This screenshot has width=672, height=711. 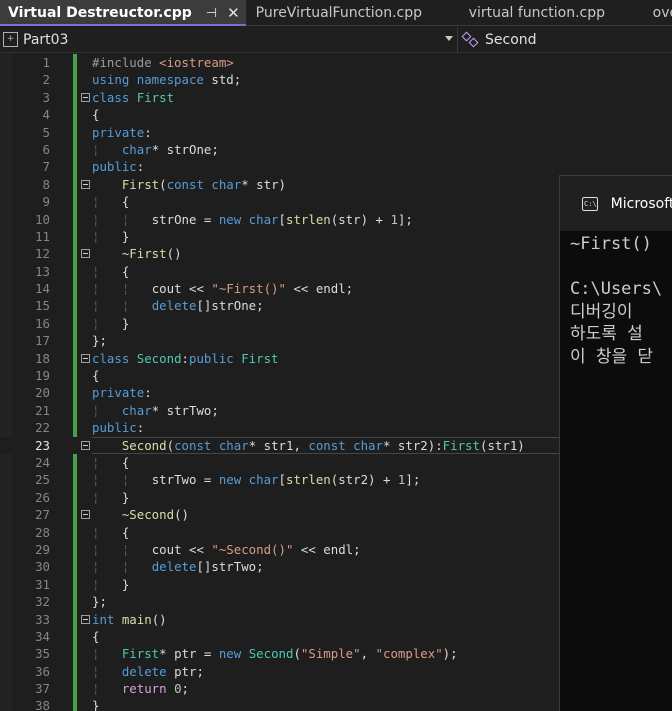 I want to click on code-token: * str1,, so click(x=278, y=445).